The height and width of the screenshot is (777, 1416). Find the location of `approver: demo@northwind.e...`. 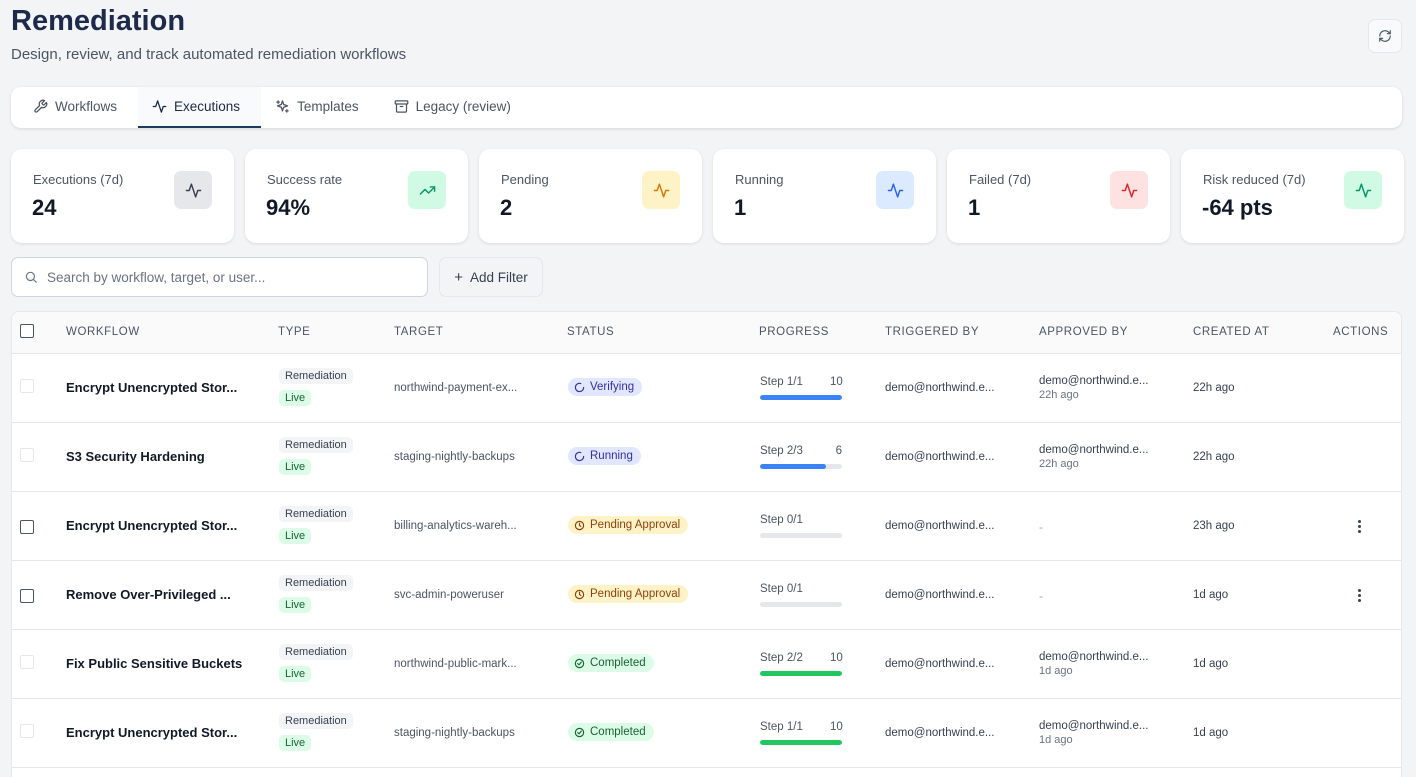

approver: demo@northwind.e... is located at coordinates (1094, 450).